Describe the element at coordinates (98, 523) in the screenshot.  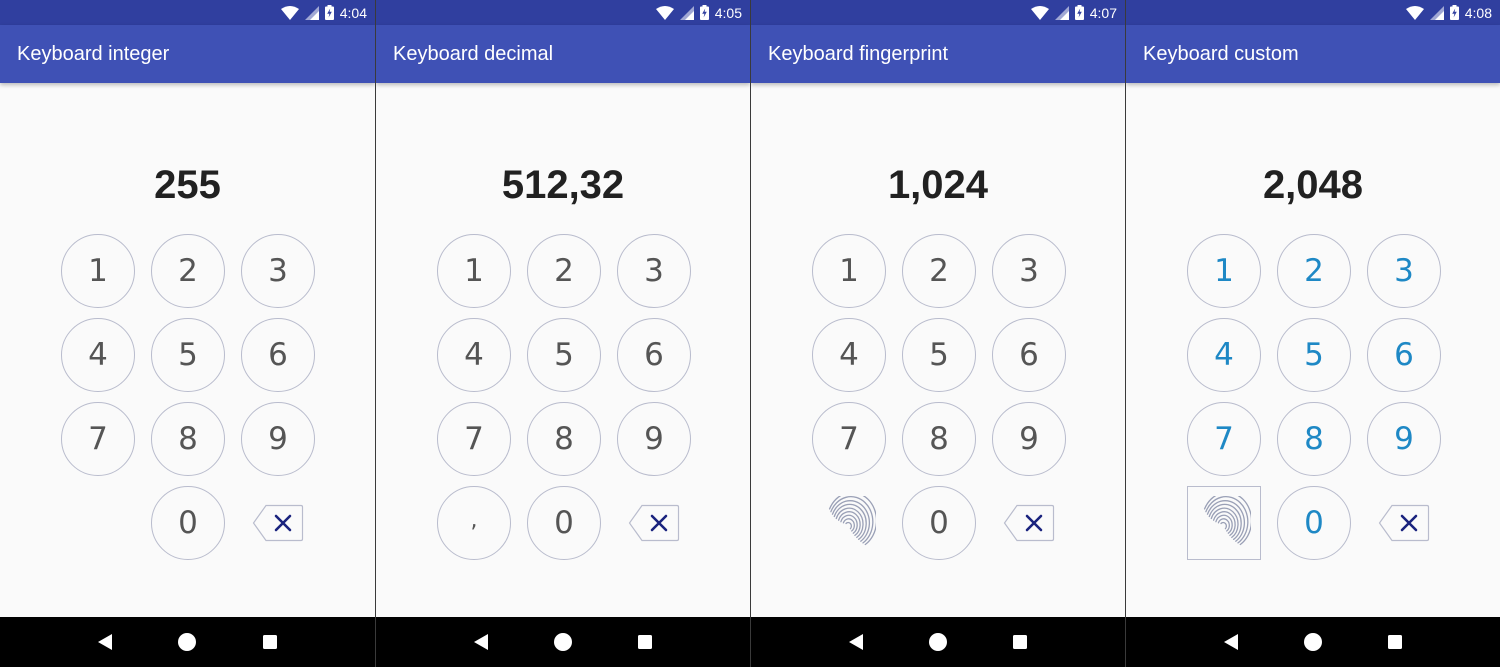
I see `empty-key` at that location.